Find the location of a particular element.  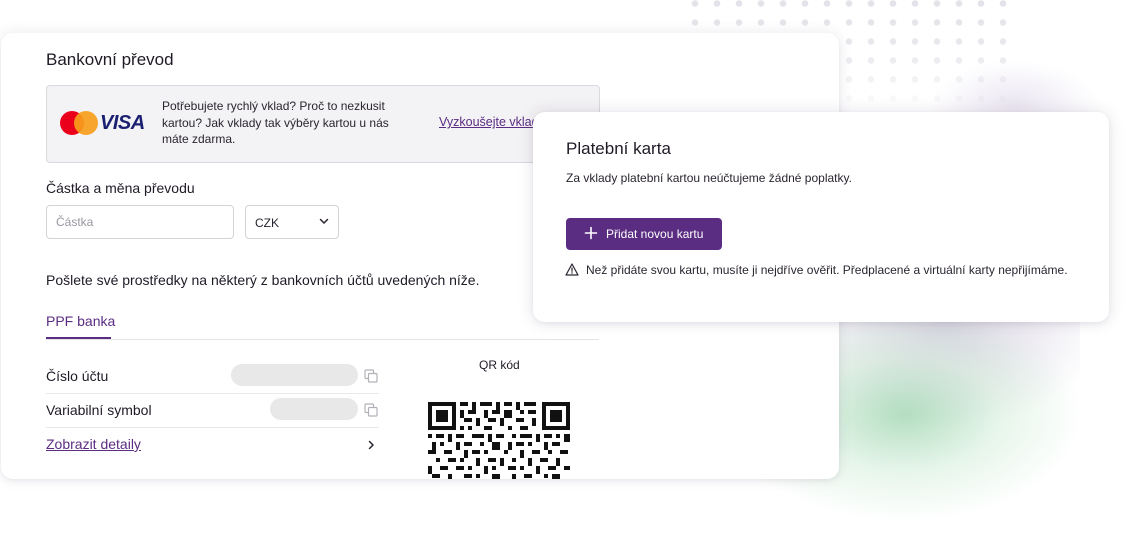

chevron-down-icon is located at coordinates (324, 221).